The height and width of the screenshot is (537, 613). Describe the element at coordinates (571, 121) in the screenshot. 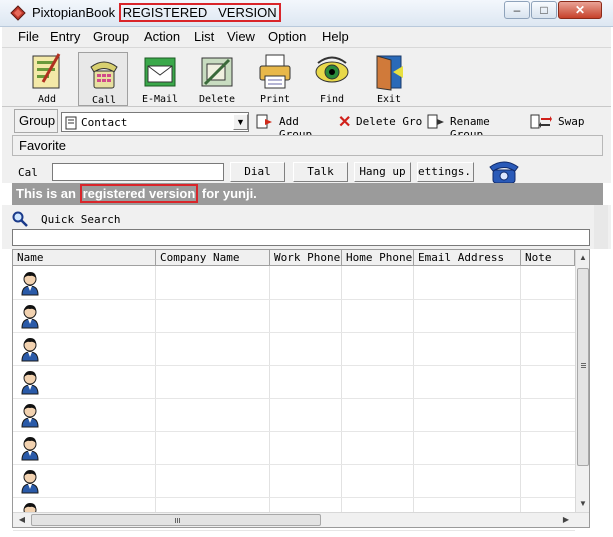

I see `swap-label: Swap` at that location.